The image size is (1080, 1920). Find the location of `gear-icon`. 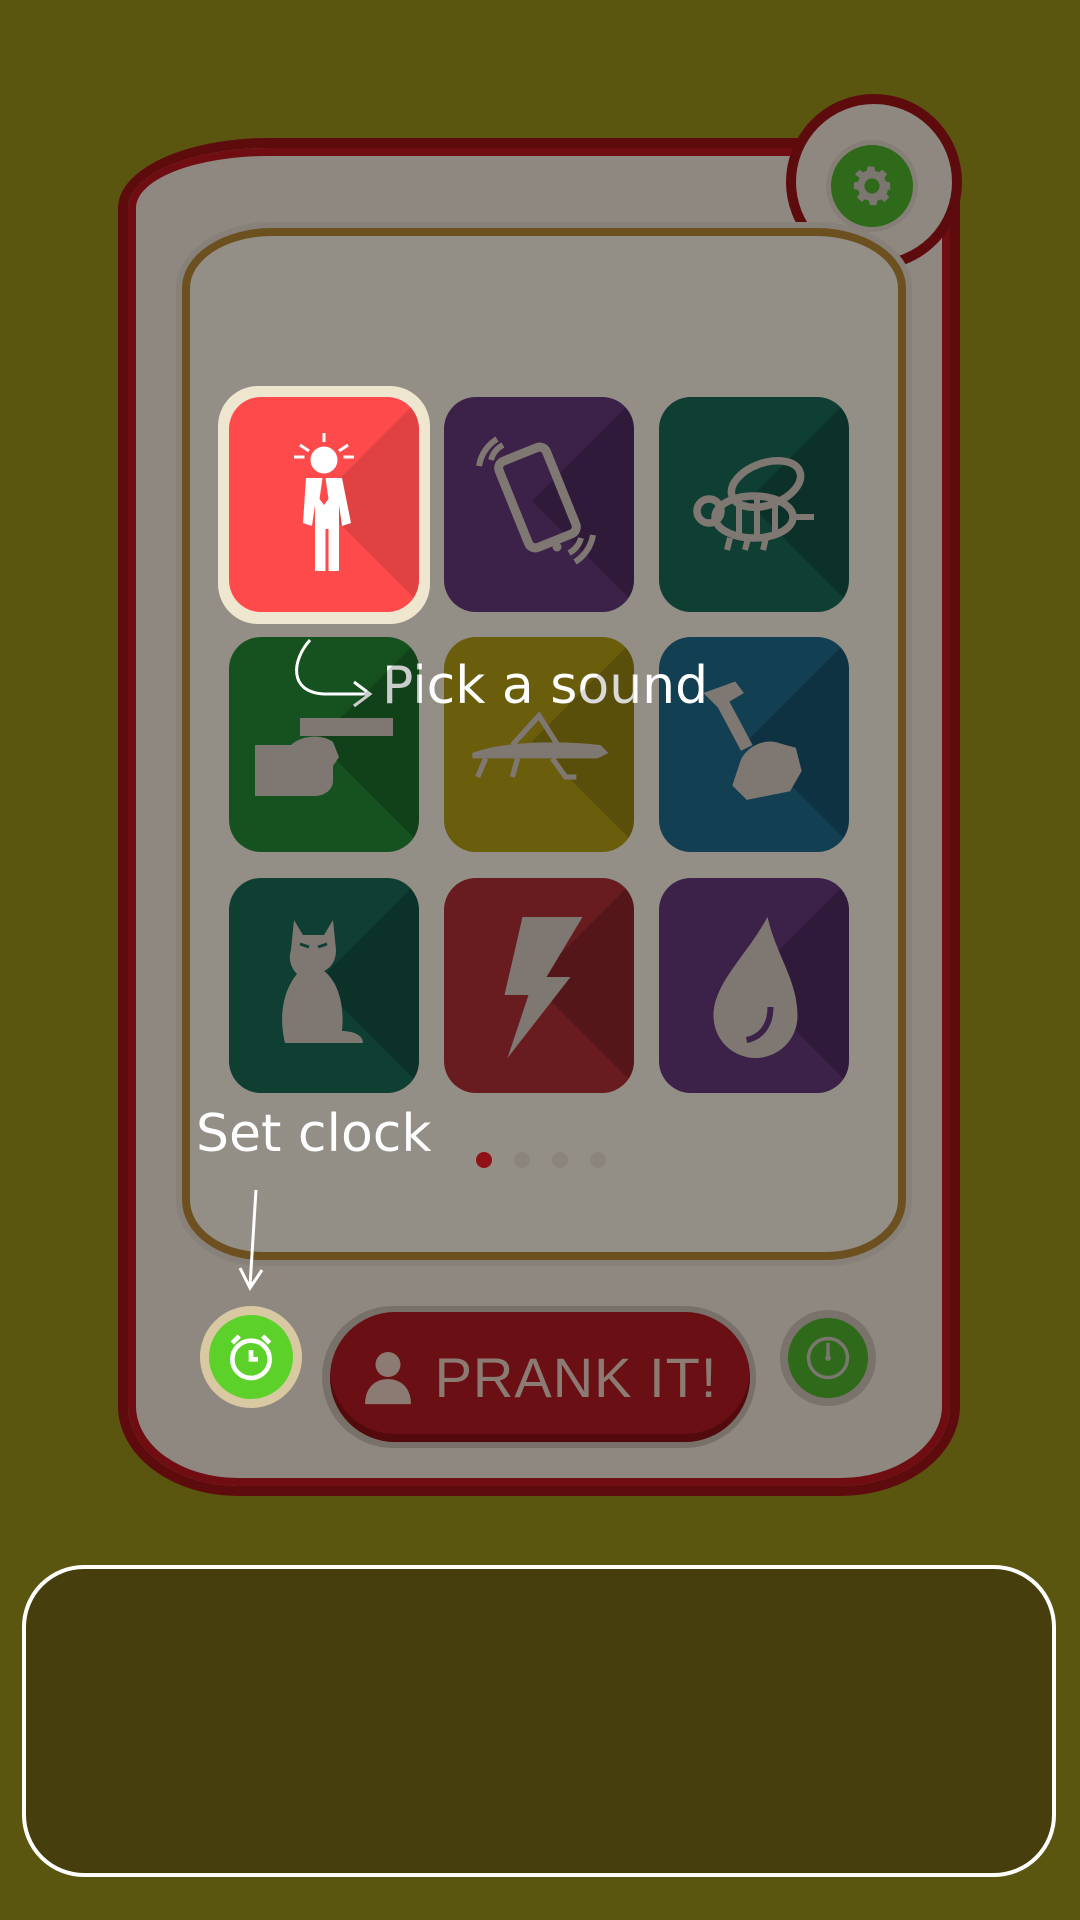

gear-icon is located at coordinates (873, 186).